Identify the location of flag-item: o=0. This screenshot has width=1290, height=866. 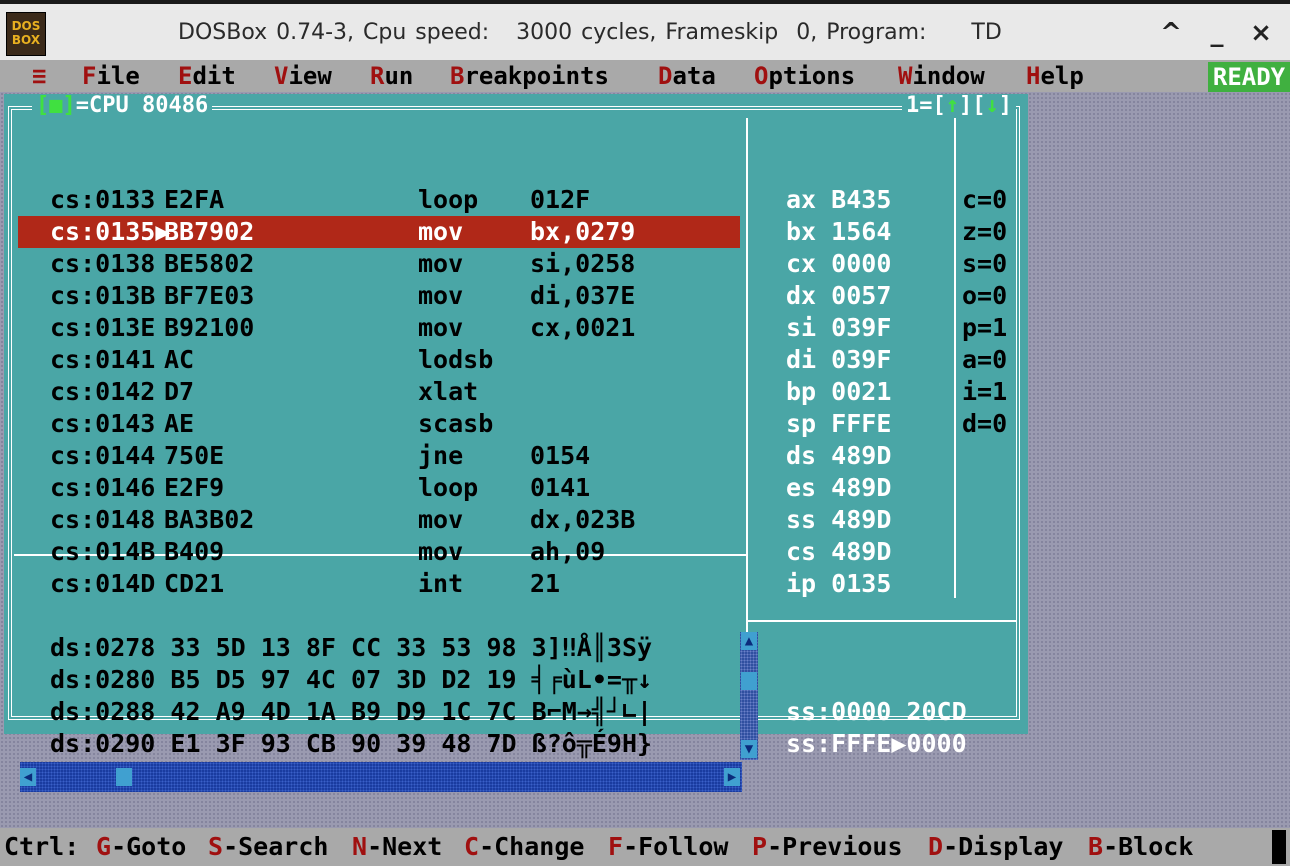
(984, 296).